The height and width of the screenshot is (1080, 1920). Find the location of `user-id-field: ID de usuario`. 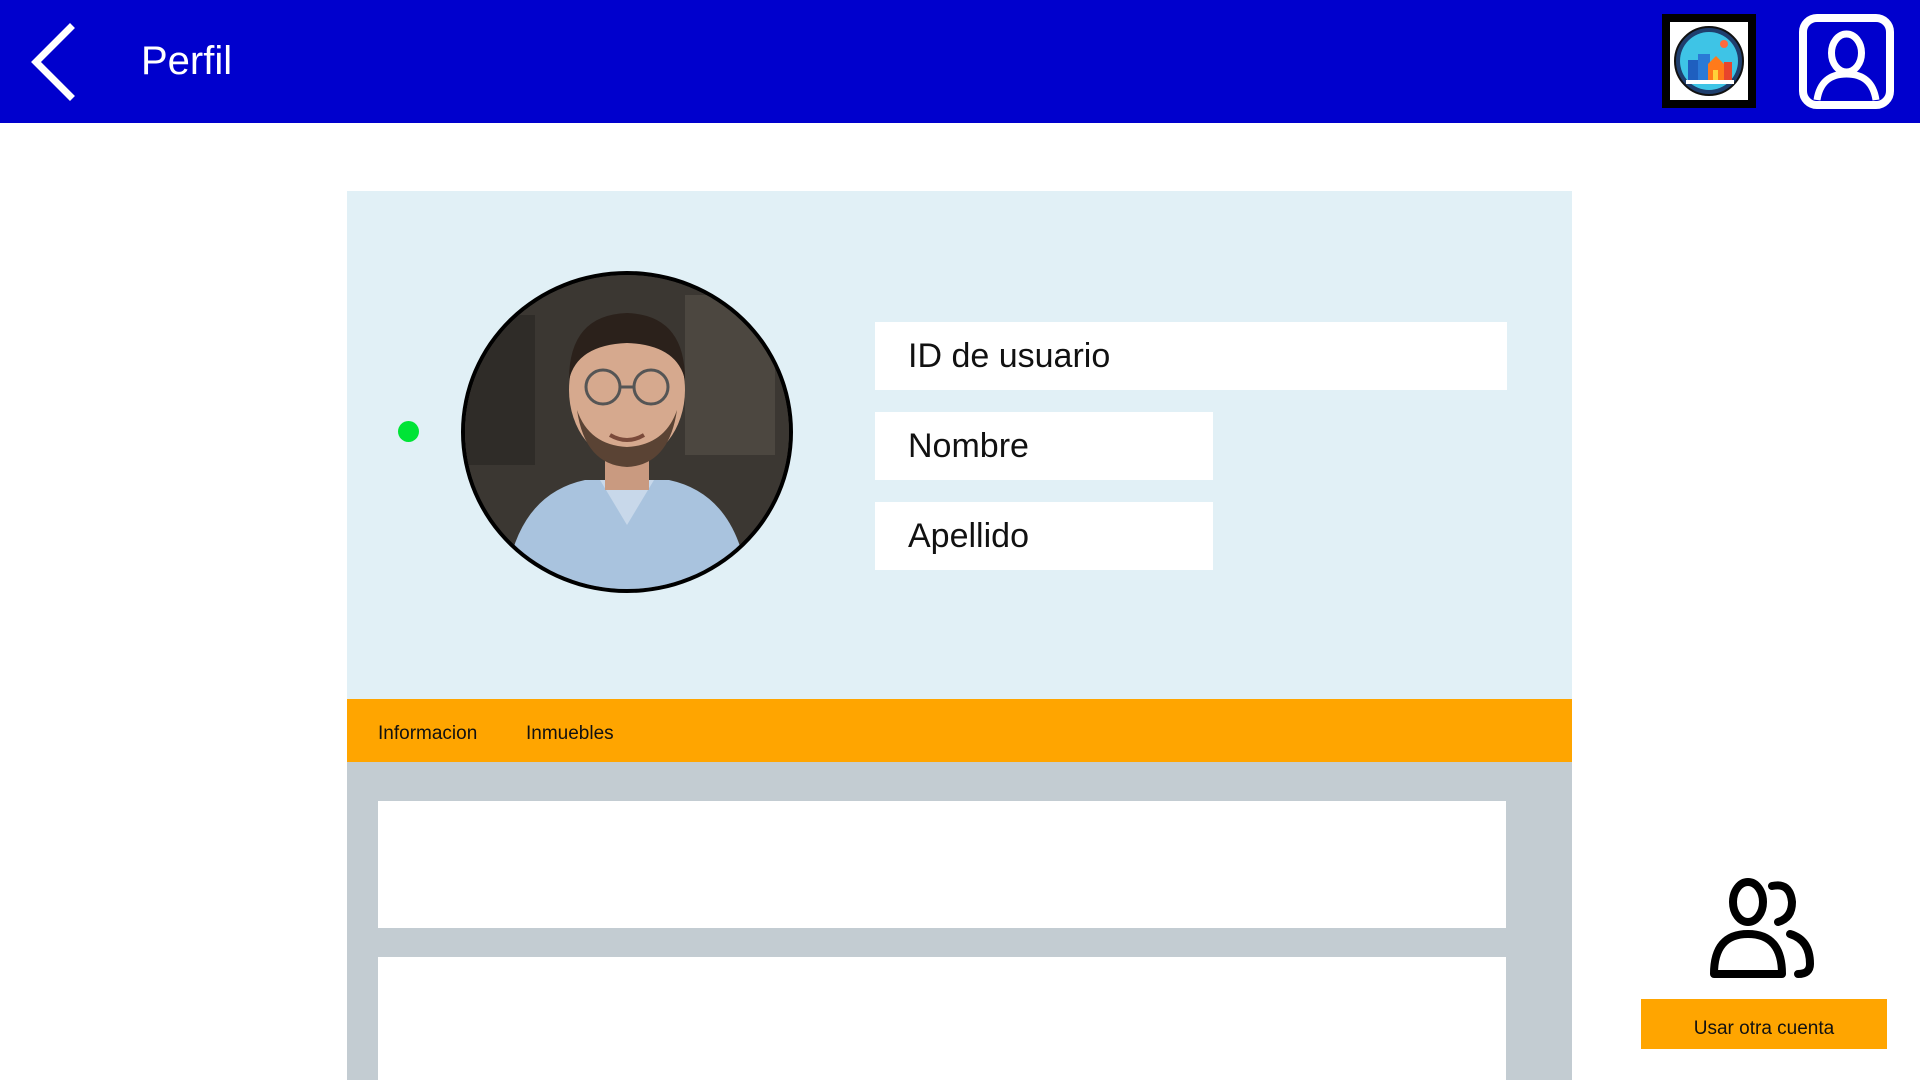

user-id-field: ID de usuario is located at coordinates (1191, 356).